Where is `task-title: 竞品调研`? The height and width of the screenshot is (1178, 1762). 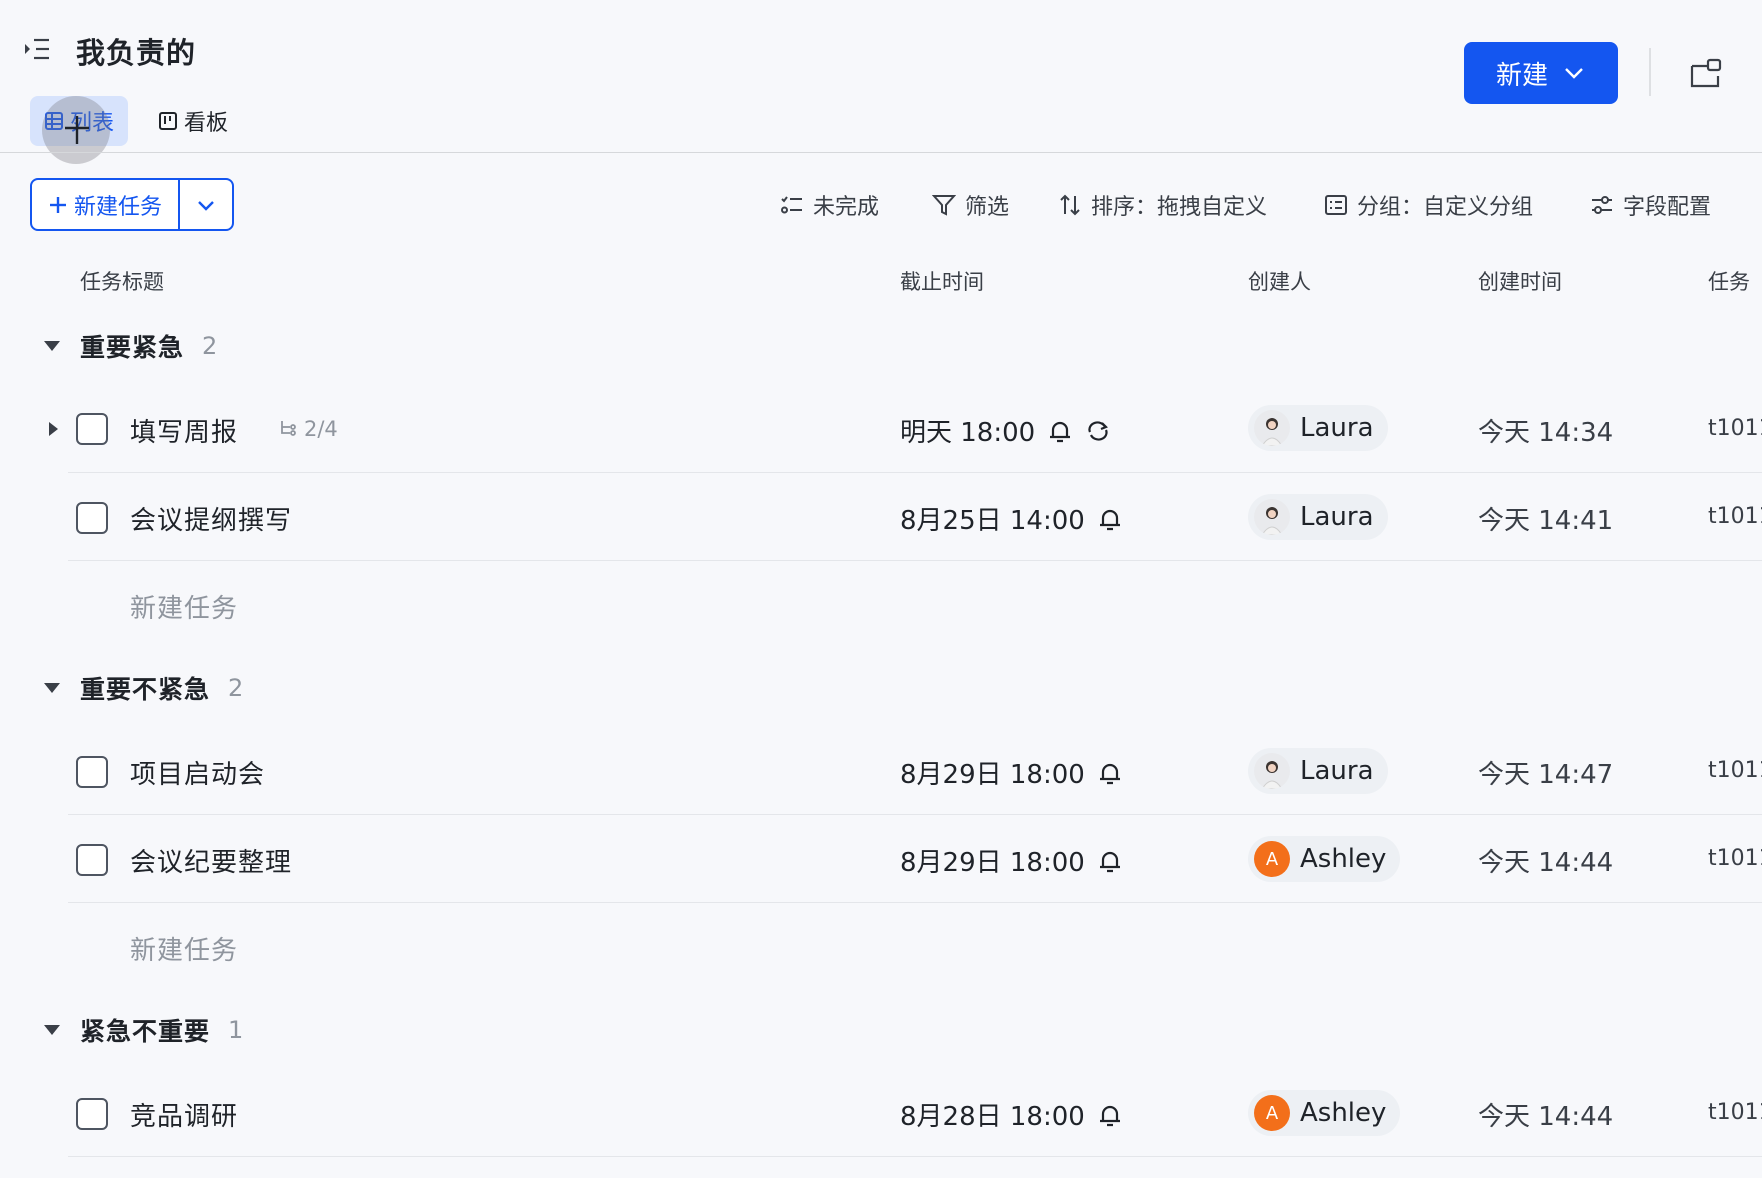
task-title: 竞品调研 is located at coordinates (184, 1114).